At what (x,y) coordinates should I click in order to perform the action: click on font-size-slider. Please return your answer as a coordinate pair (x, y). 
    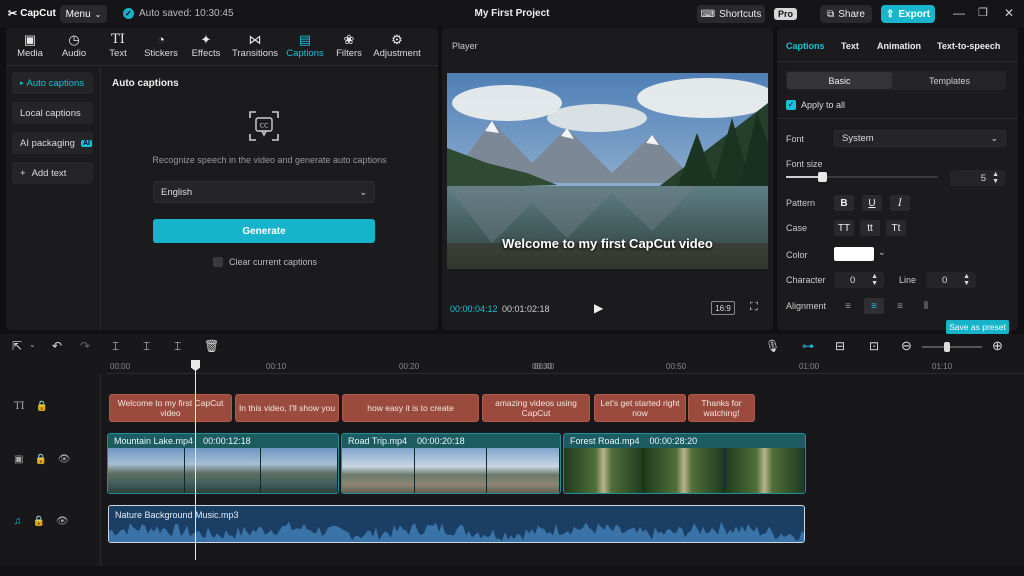
    Looking at the image, I should click on (862, 177).